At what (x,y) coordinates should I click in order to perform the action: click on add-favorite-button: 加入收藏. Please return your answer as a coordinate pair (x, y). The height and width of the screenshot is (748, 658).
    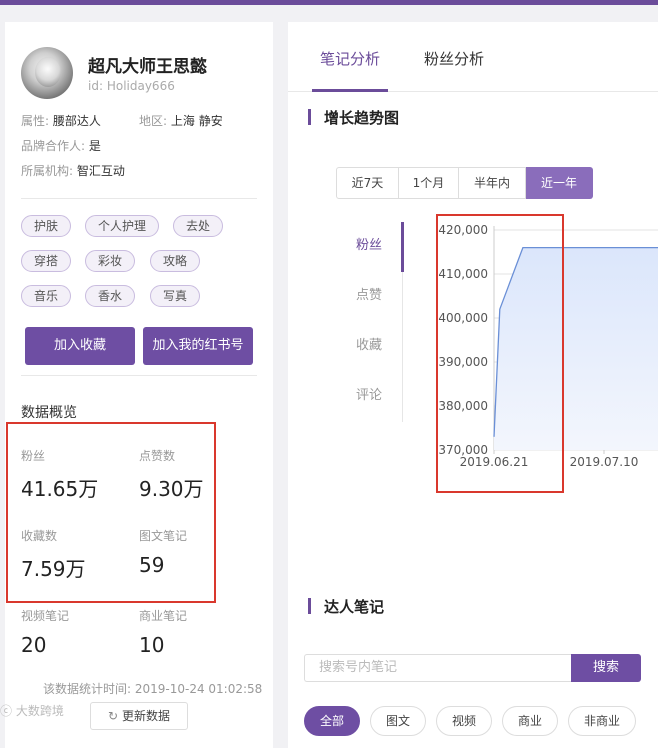
    Looking at the image, I should click on (80, 346).